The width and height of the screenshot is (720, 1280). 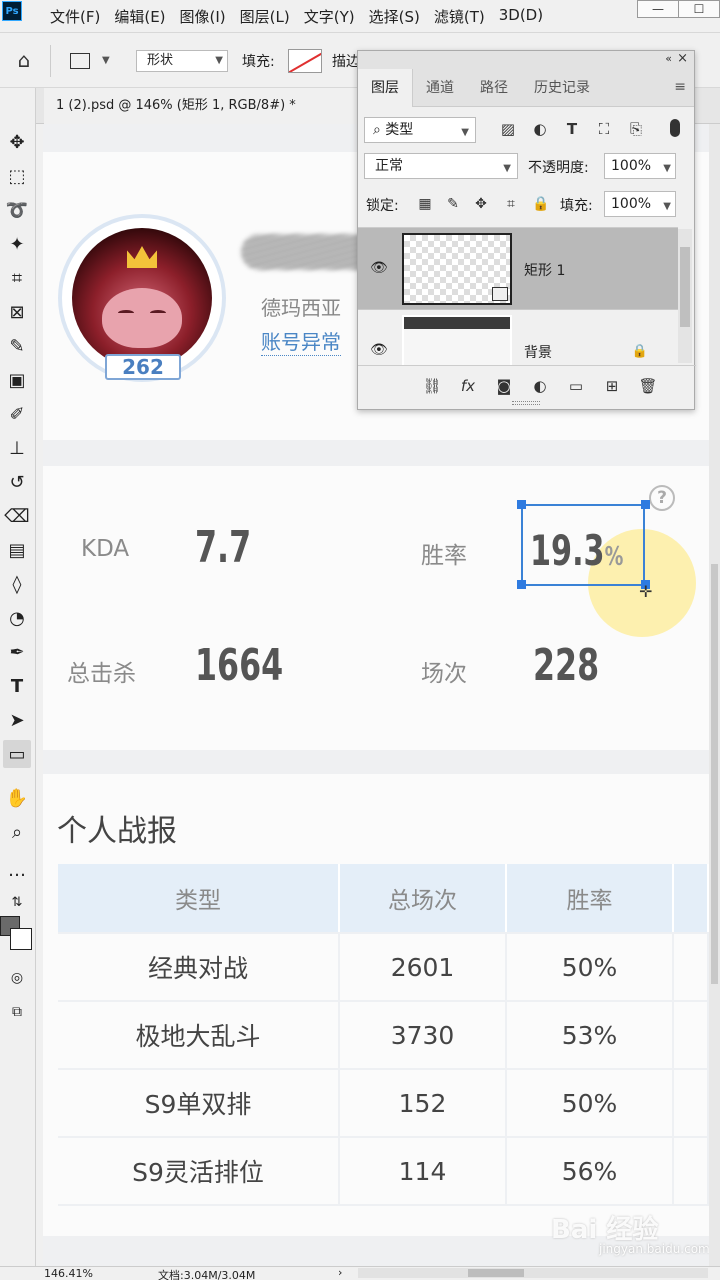 I want to click on fill-input: 100% ▼, so click(x=640, y=204).